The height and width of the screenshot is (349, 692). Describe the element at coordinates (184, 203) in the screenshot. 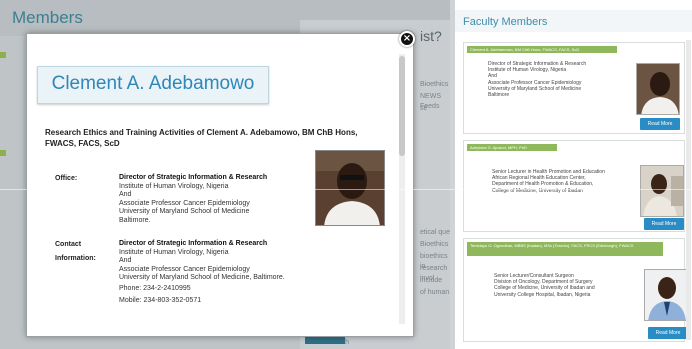

I see `office-line: Associate Professor Cancer Epidemiology` at that location.